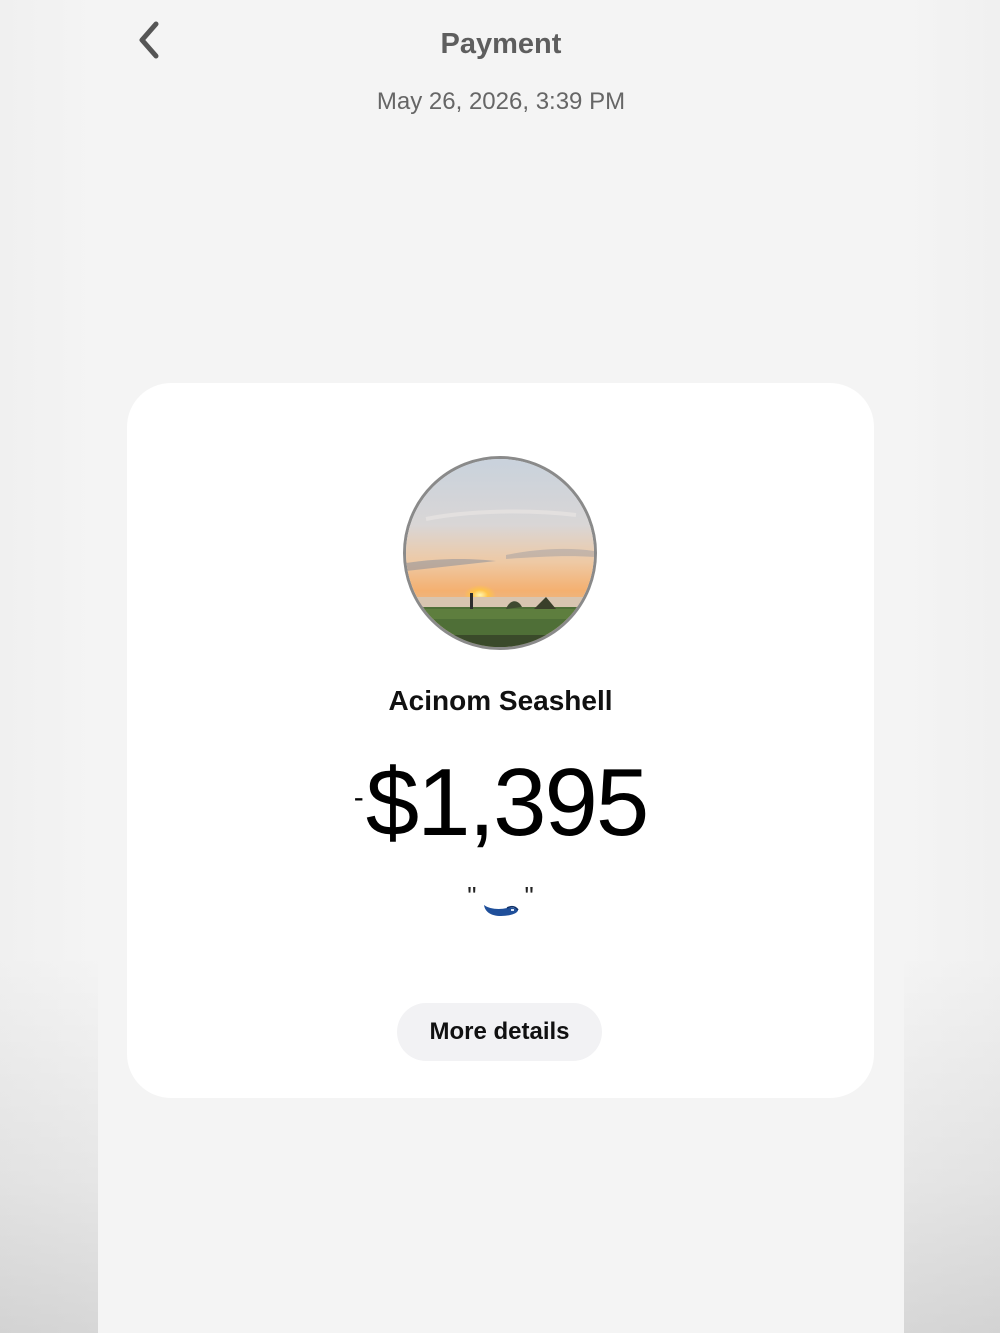  What do you see at coordinates (501, 44) in the screenshot?
I see `page-title: Payment` at bounding box center [501, 44].